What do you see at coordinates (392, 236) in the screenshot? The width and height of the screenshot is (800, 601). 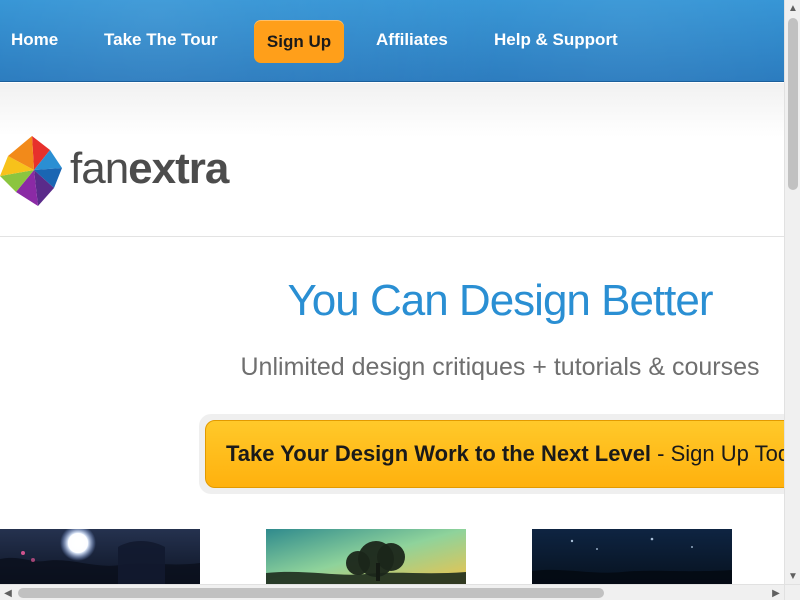 I see `header-divider` at bounding box center [392, 236].